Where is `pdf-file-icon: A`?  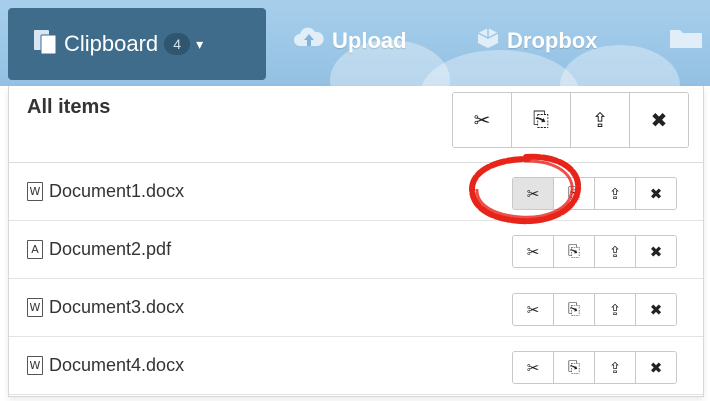 pdf-file-icon: A is located at coordinates (35, 249).